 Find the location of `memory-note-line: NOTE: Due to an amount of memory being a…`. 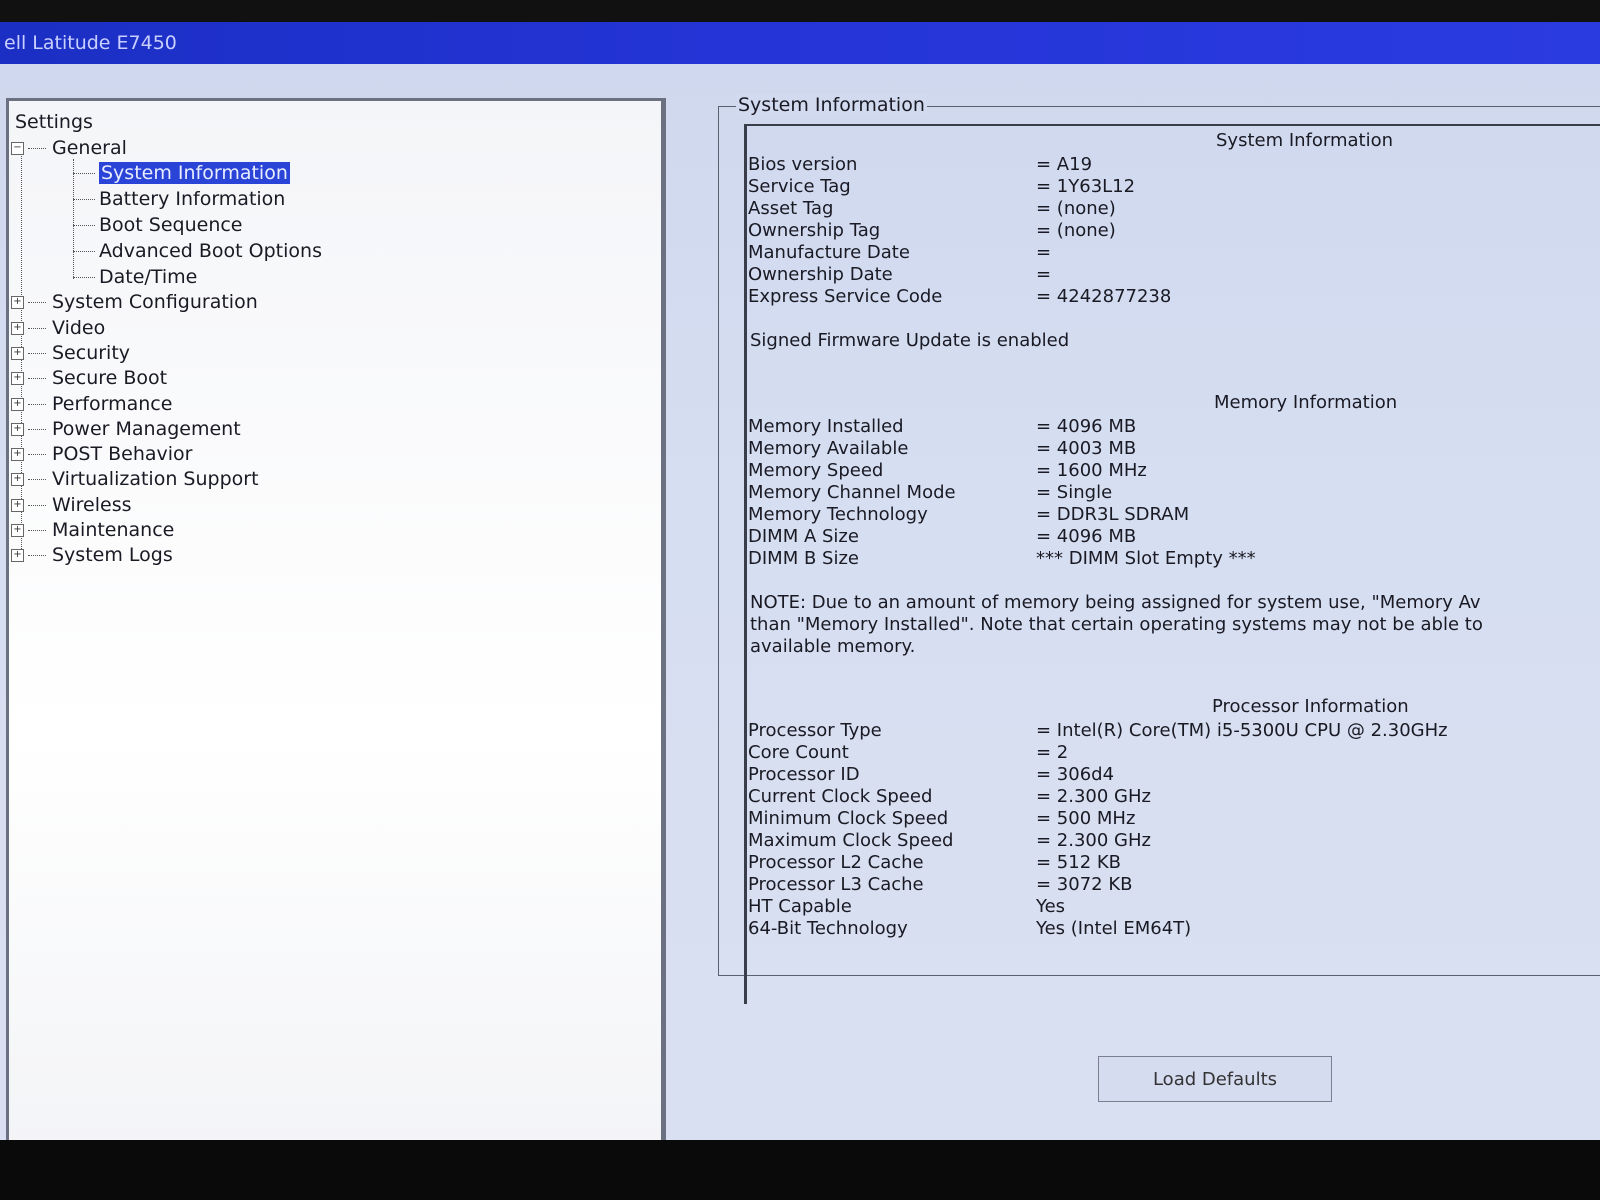

memory-note-line: NOTE: Due to an amount of memory being a… is located at coordinates (1115, 602).